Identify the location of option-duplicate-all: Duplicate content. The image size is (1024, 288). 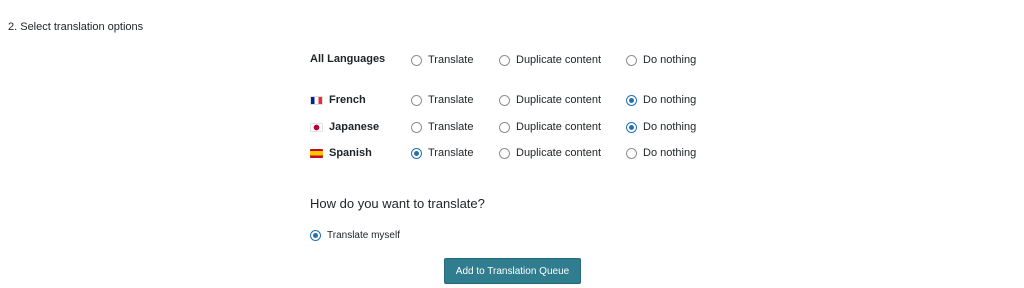
(550, 60).